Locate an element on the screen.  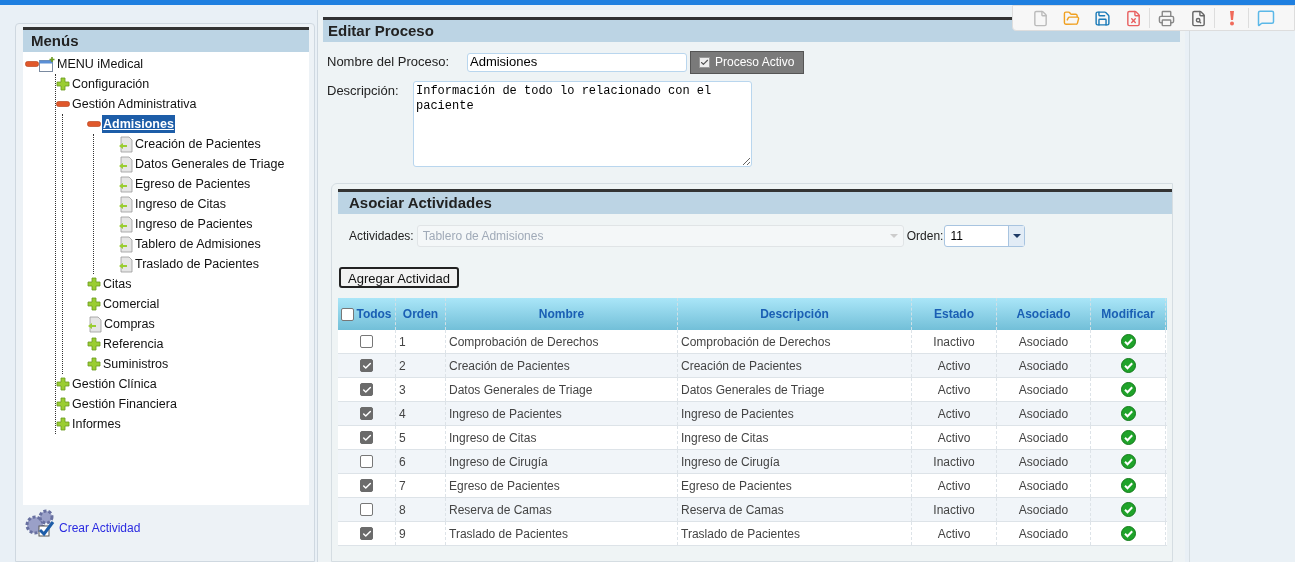
tree-item: Suministros is located at coordinates (136, 364).